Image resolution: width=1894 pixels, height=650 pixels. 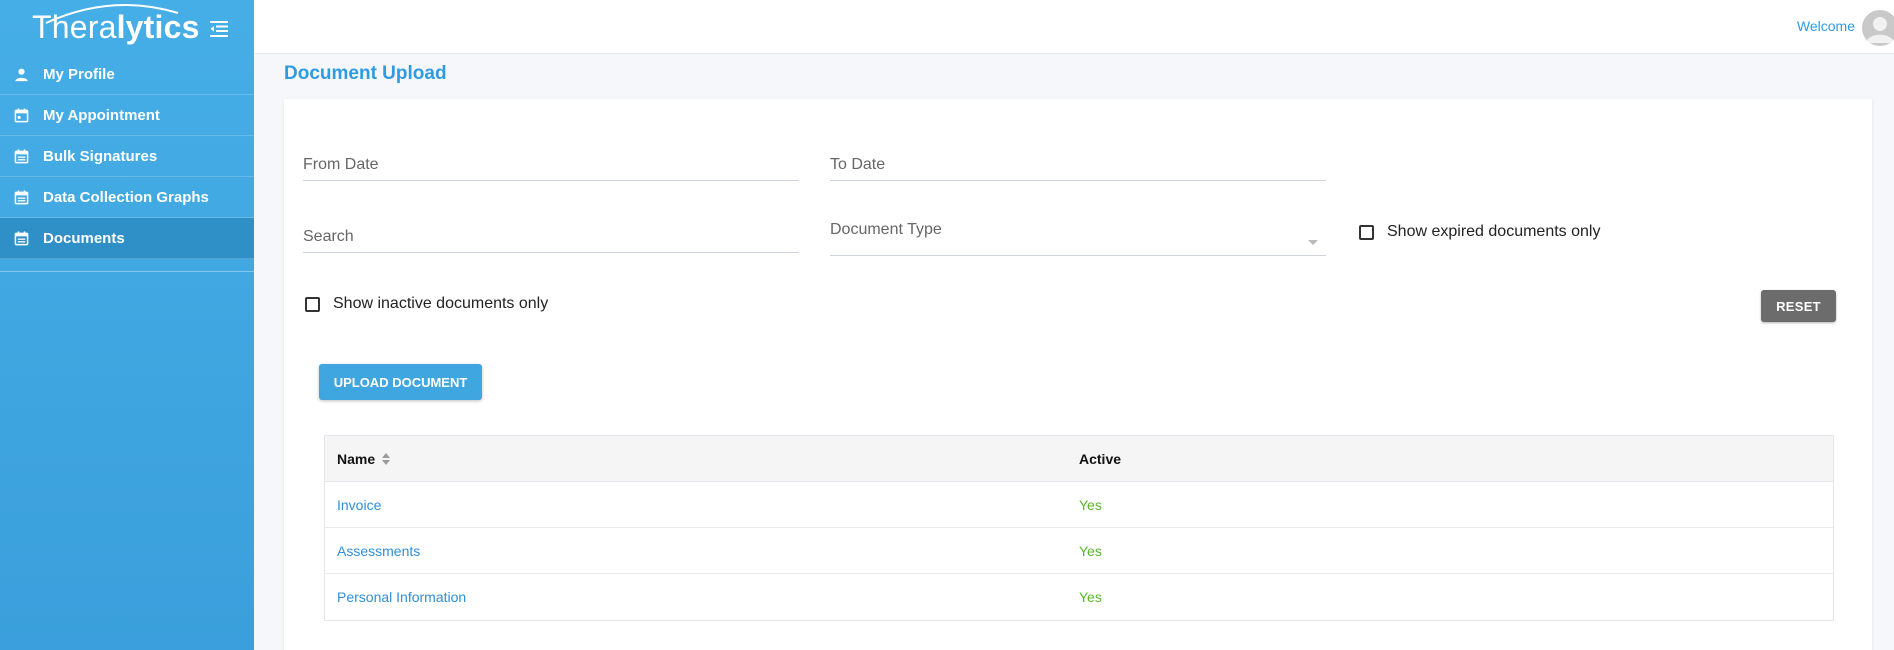 I want to click on sidebar-item-label: My Appointment, so click(x=101, y=115).